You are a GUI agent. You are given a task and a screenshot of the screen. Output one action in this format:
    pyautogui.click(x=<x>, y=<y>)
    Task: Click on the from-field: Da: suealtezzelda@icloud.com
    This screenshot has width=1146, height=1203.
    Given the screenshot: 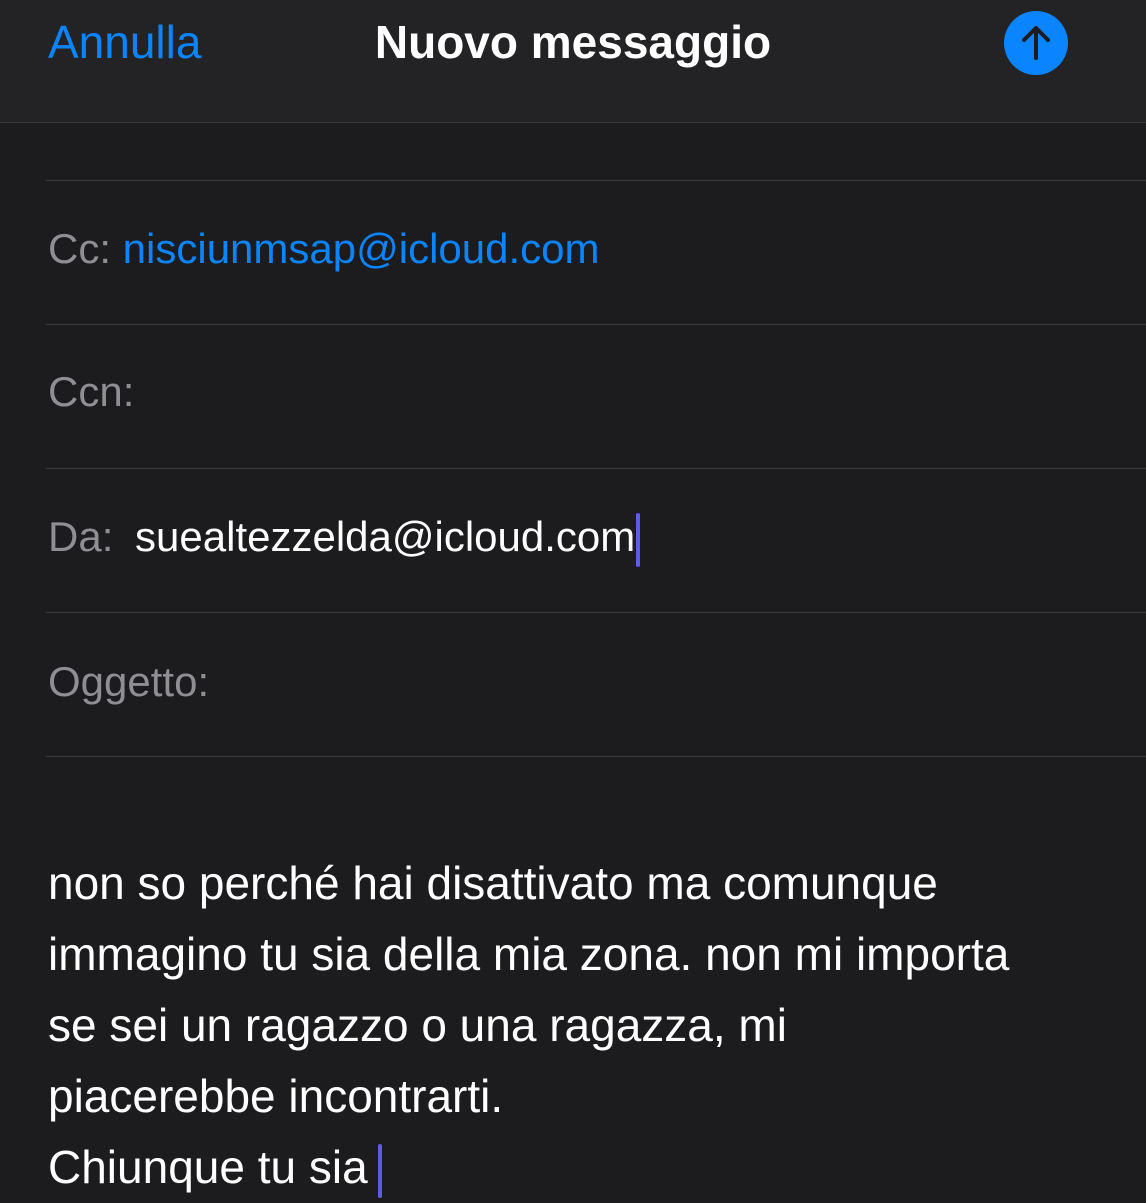 What is the action you would take?
    pyautogui.click(x=344, y=538)
    